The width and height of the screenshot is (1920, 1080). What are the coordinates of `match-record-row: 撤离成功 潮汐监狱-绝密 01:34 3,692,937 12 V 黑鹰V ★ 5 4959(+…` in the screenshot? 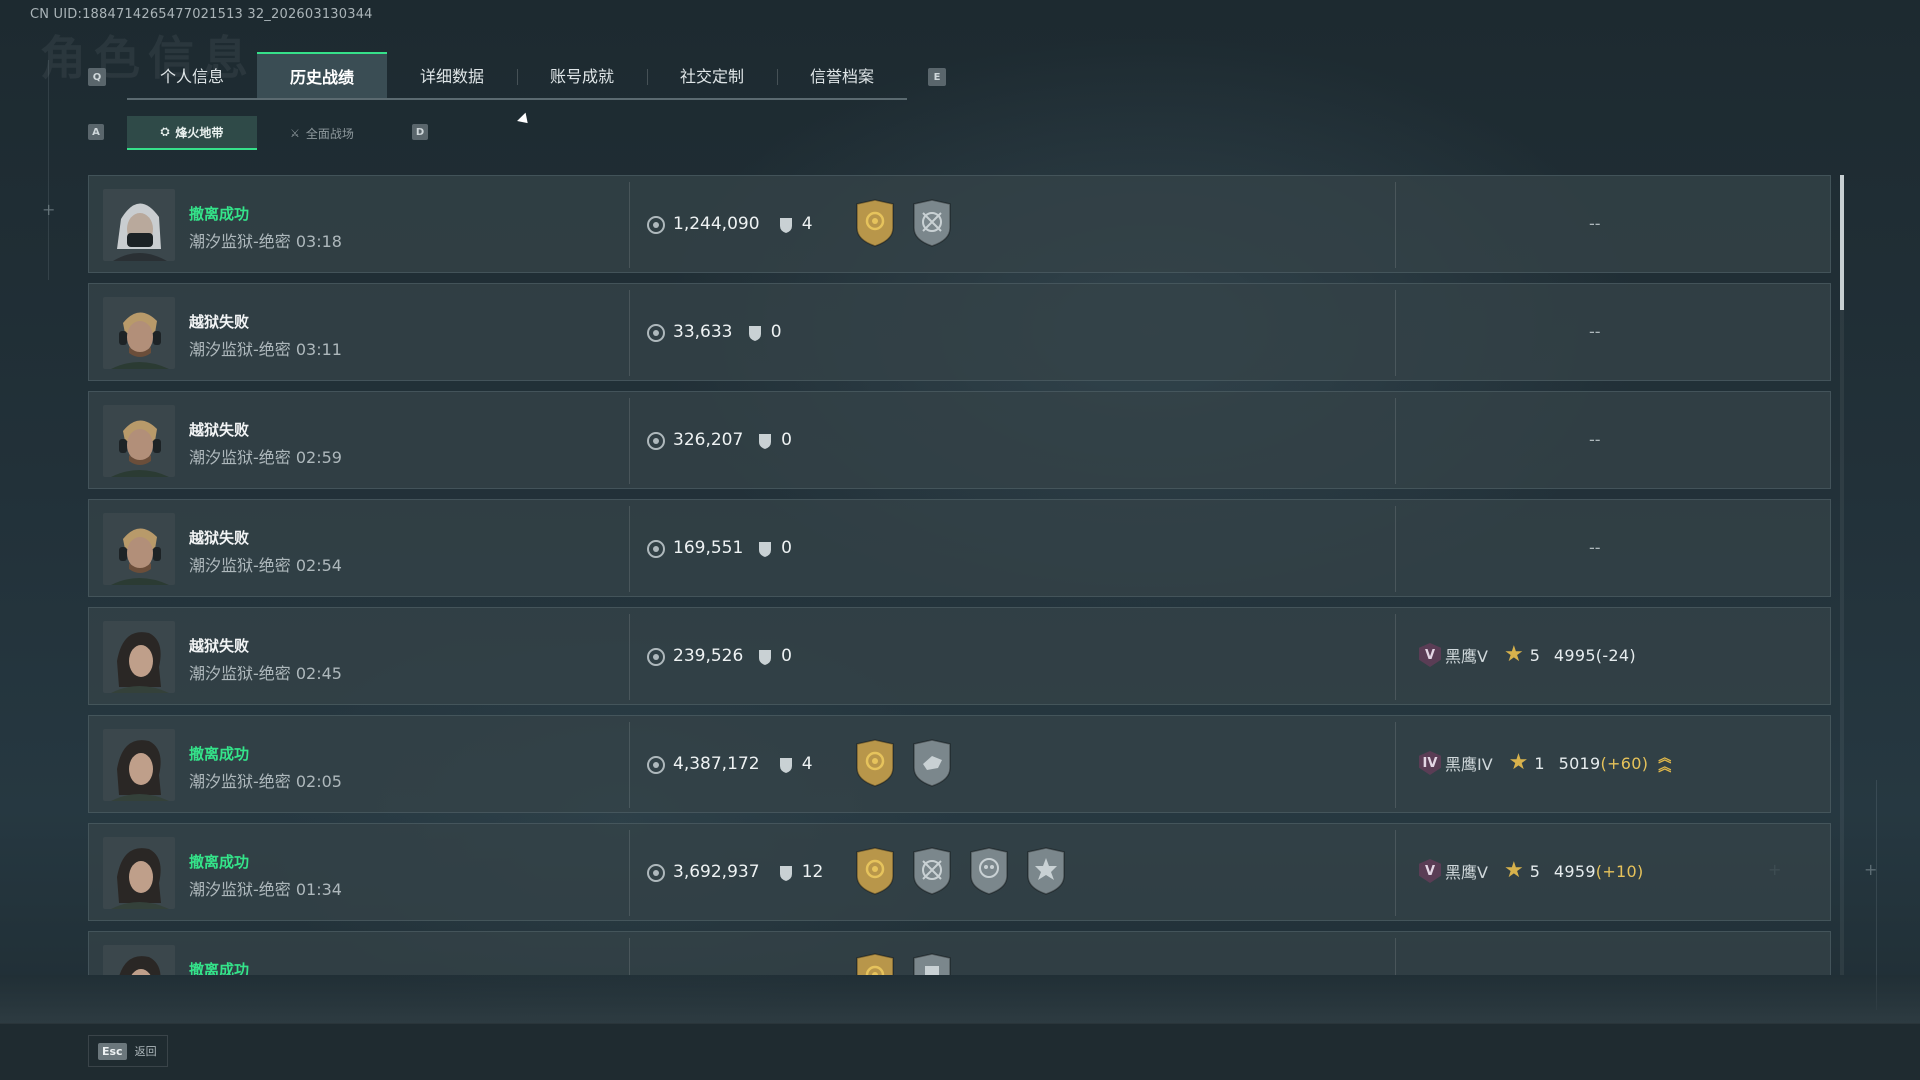 It's located at (959, 872).